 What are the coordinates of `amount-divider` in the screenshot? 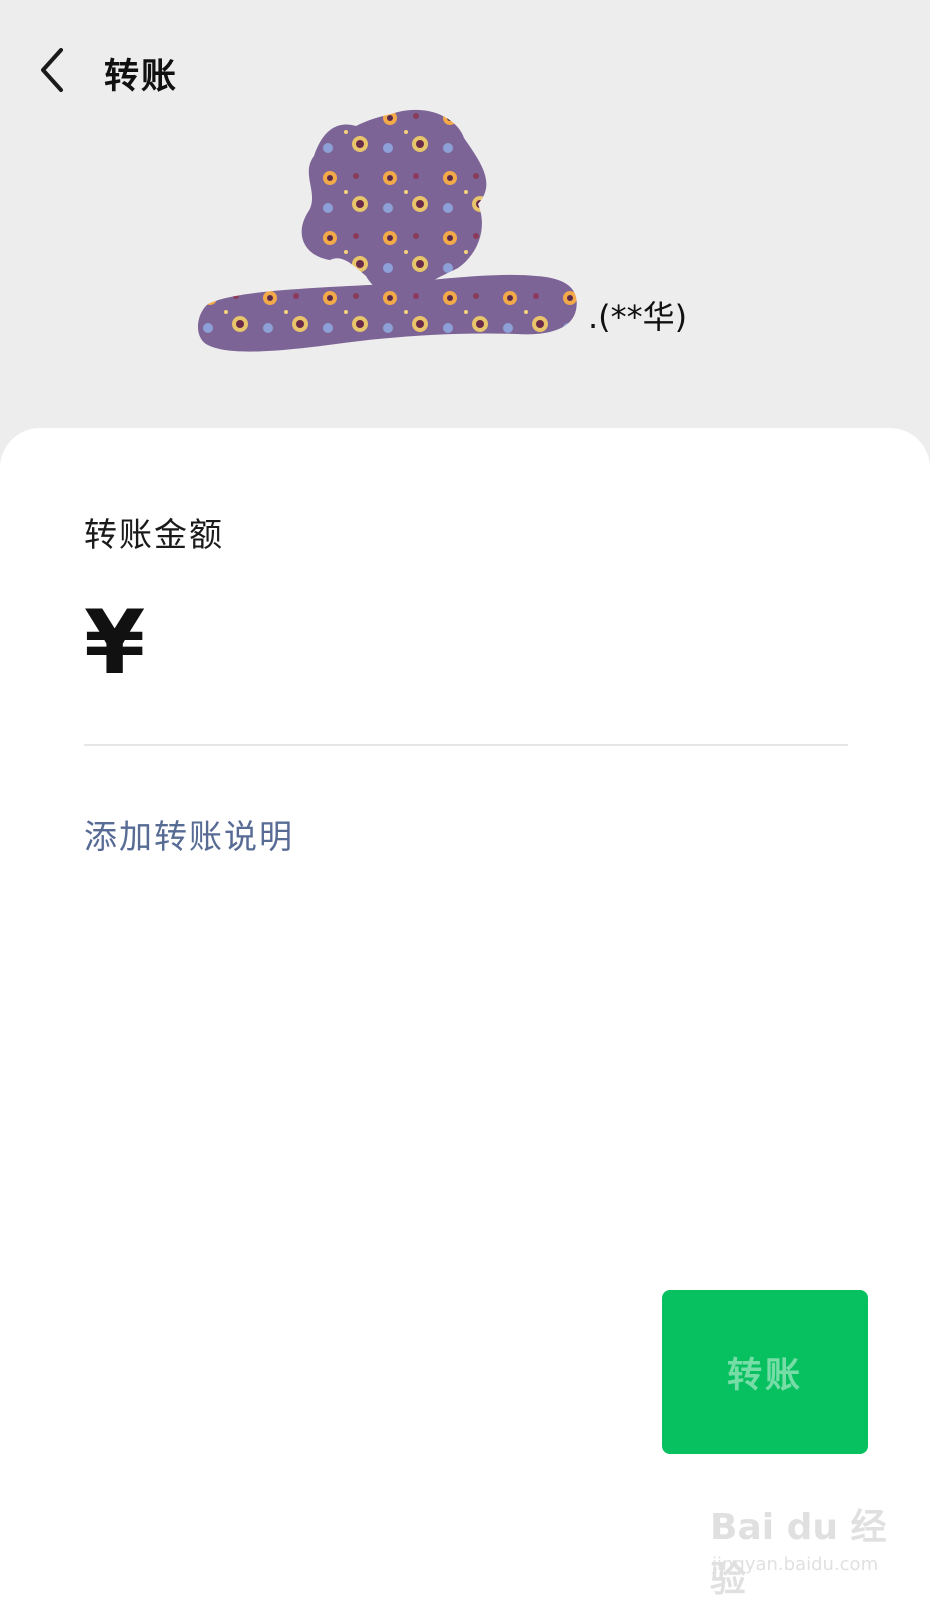 It's located at (466, 745).